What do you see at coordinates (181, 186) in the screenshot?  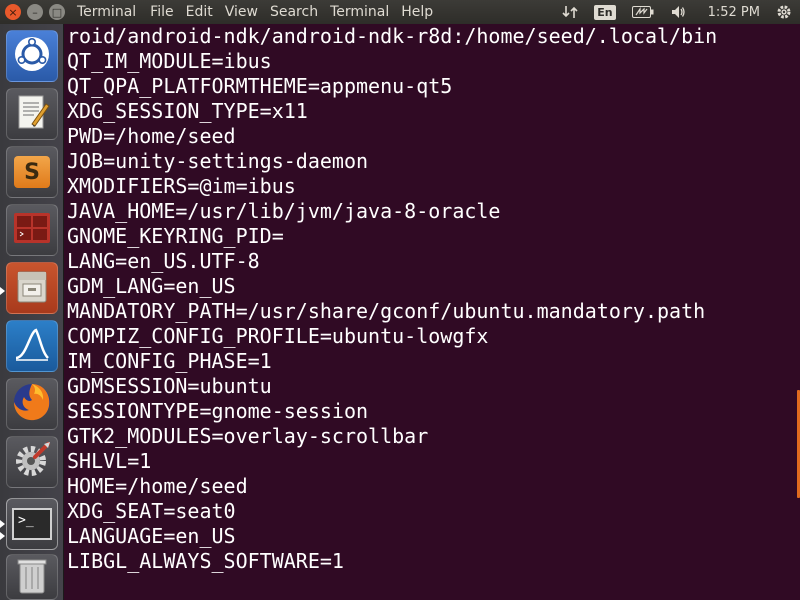 I see `terminal-line: XMODIFIERS=@im=ibus` at bounding box center [181, 186].